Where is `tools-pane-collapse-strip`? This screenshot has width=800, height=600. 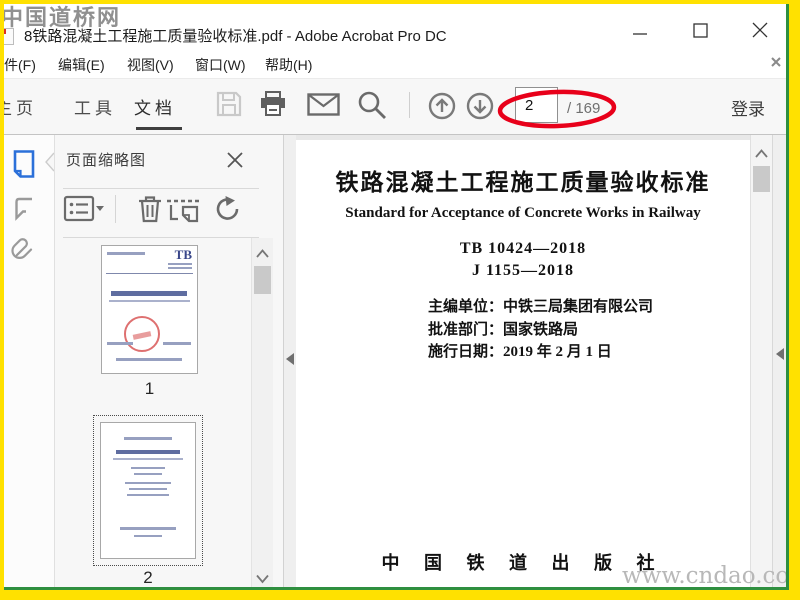 tools-pane-collapse-strip is located at coordinates (779, 361).